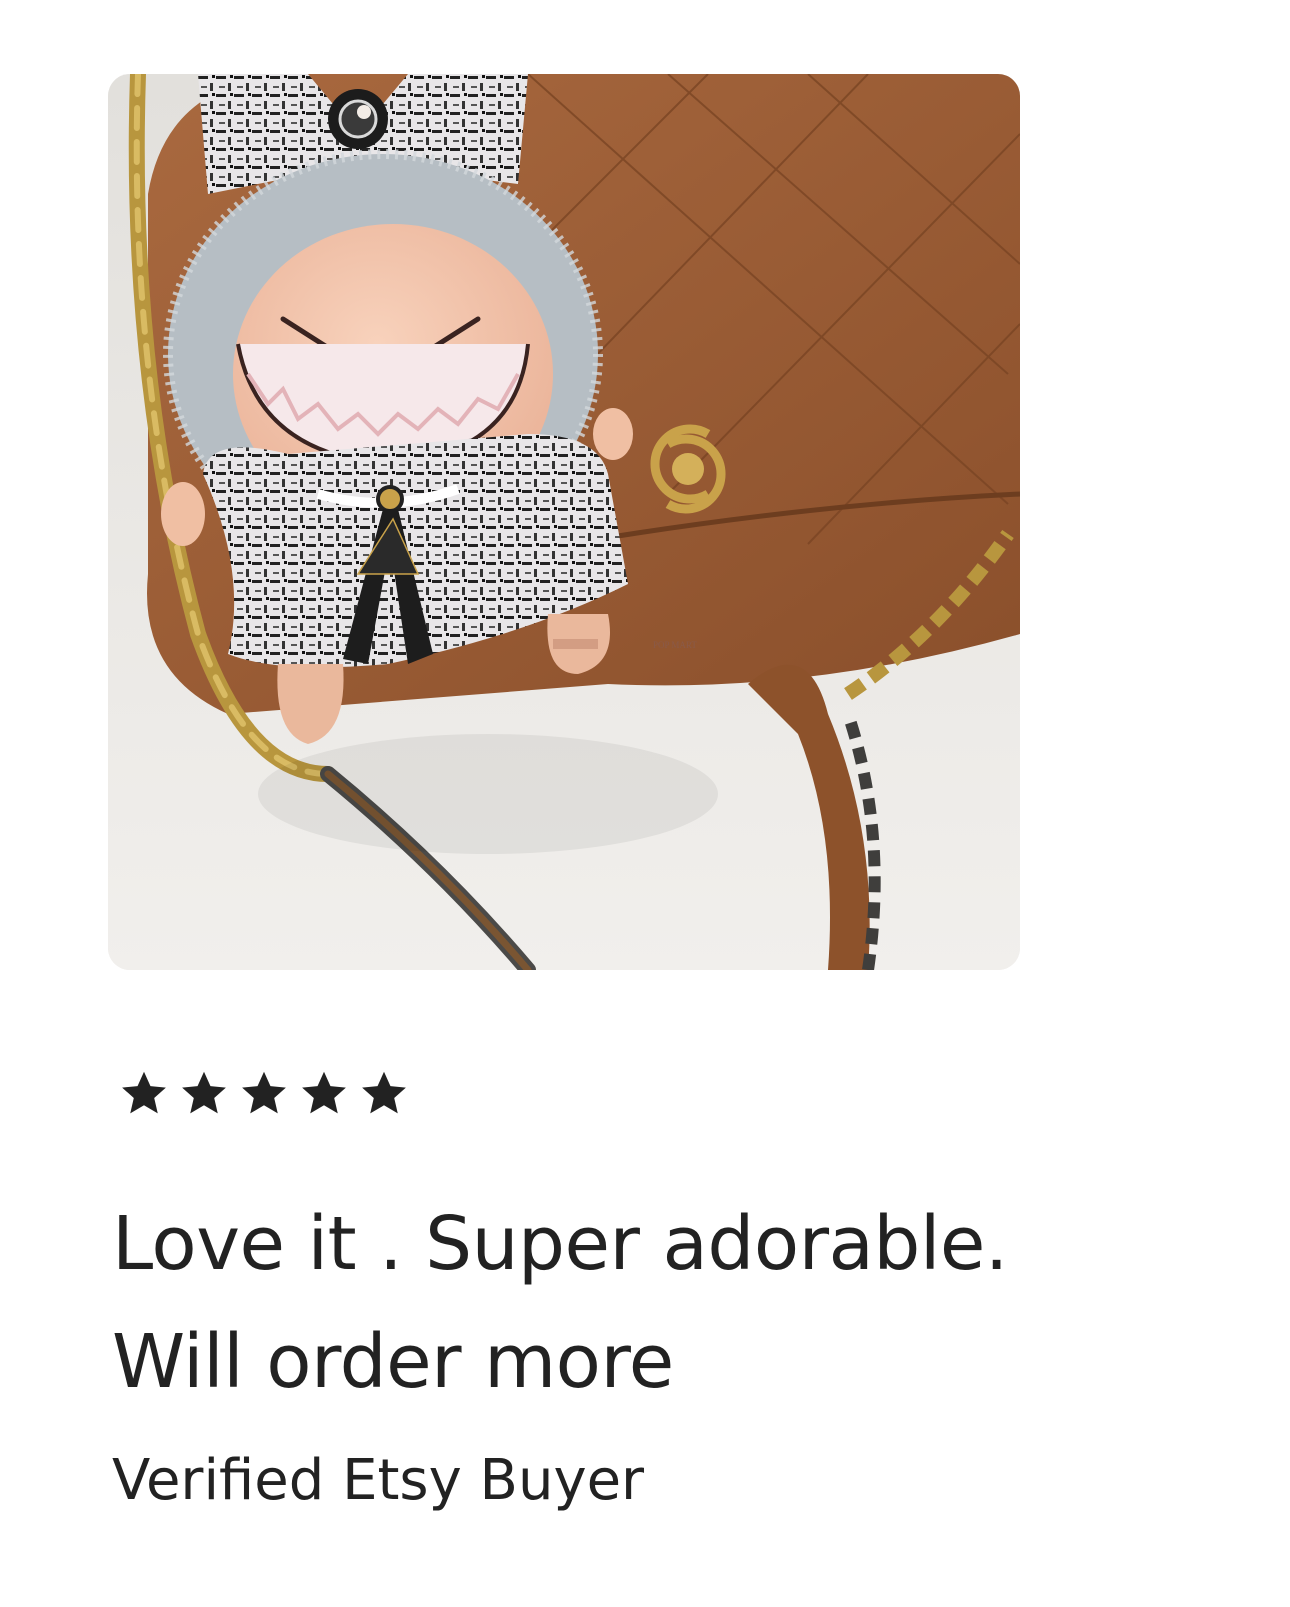  I want to click on review-text-line-2: Will order more, so click(393, 1362).